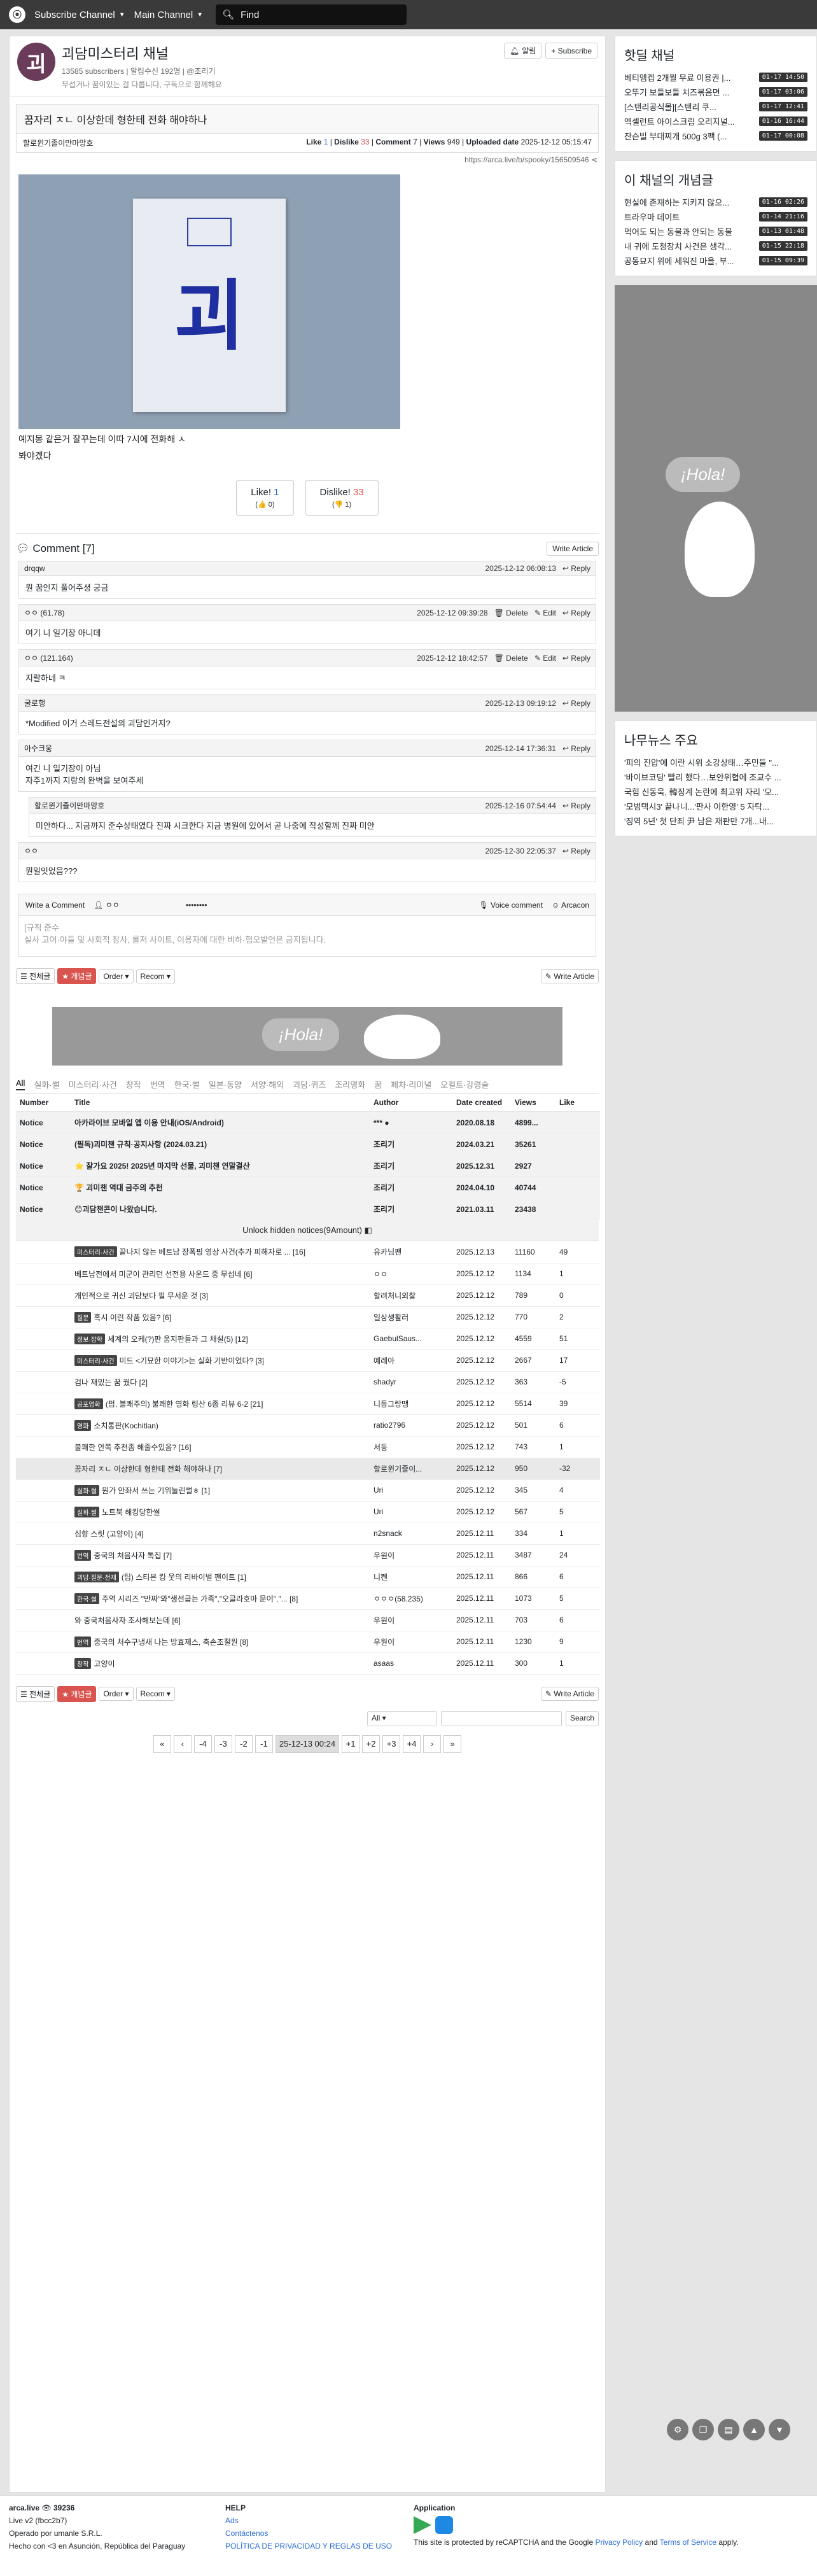 The width and height of the screenshot is (817, 2576). What do you see at coordinates (158, 1084) in the screenshot?
I see `category-tab: 번역` at bounding box center [158, 1084].